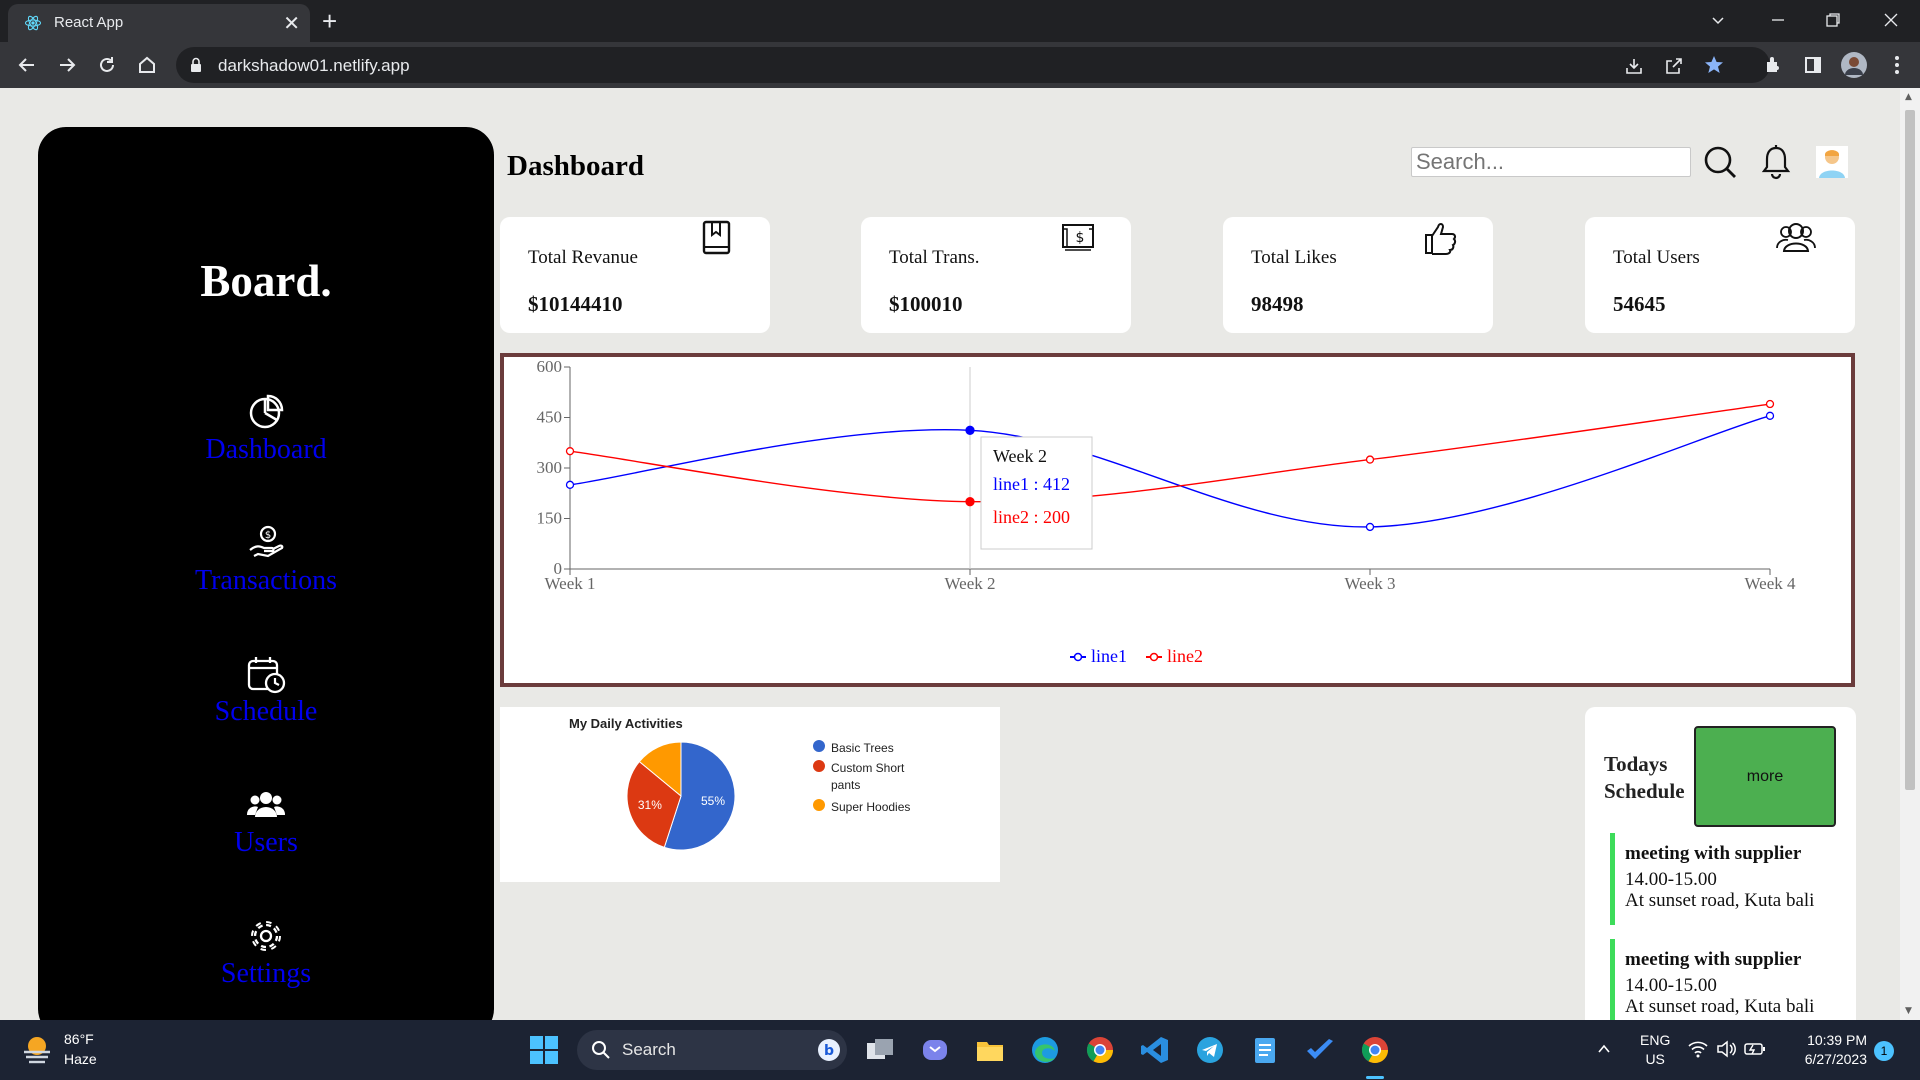 Image resolution: width=1920 pixels, height=1080 pixels. I want to click on back-icon, so click(27, 65).